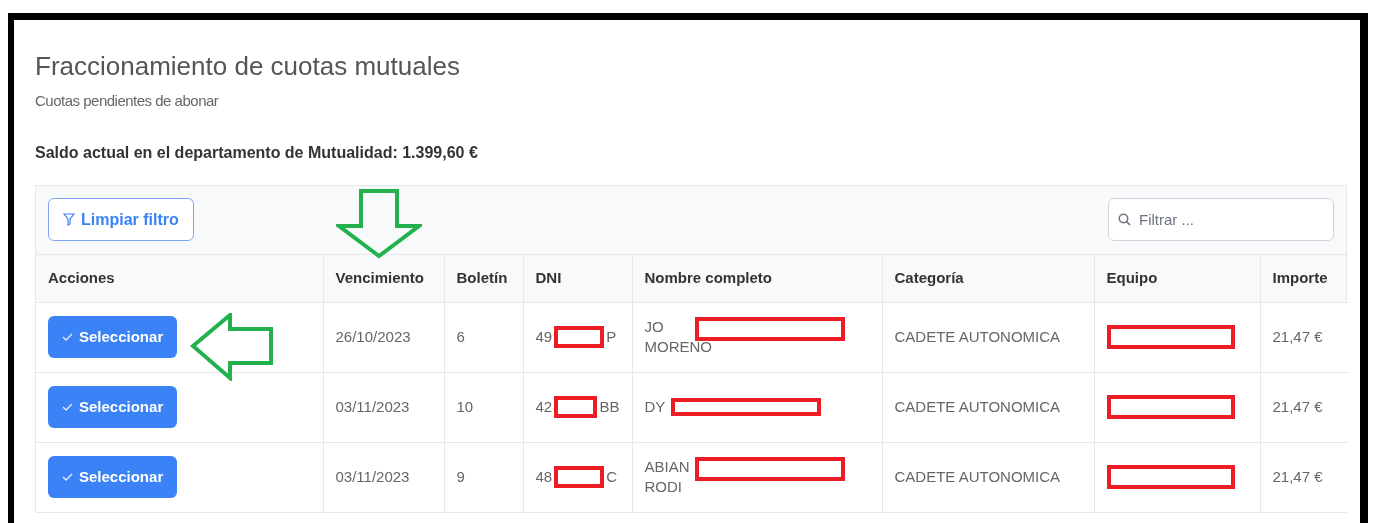 Image resolution: width=1373 pixels, height=523 pixels. What do you see at coordinates (248, 66) in the screenshot?
I see `page-title: Fraccionamiento de cuotas mutuales` at bounding box center [248, 66].